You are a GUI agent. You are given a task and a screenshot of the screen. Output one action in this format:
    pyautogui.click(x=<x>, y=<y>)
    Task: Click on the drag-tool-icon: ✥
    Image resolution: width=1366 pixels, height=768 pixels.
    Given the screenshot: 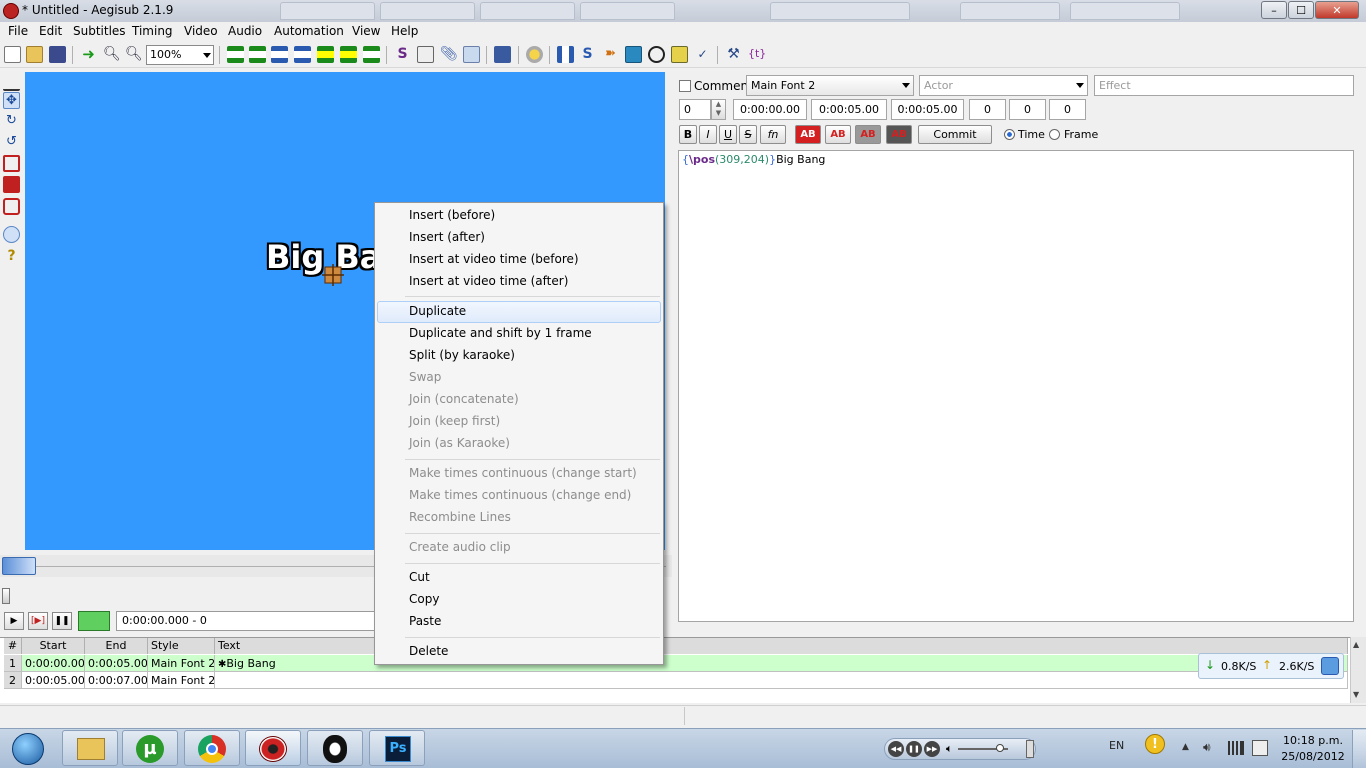 What is the action you would take?
    pyautogui.click(x=11, y=100)
    